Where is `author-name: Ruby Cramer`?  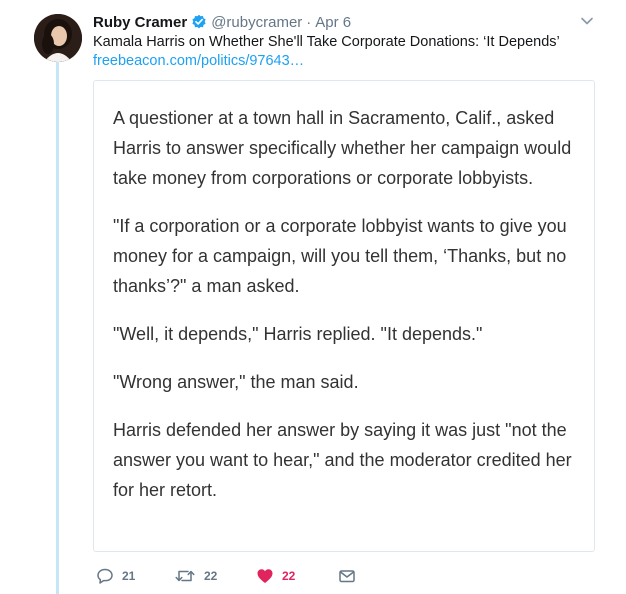 author-name: Ruby Cramer is located at coordinates (140, 22).